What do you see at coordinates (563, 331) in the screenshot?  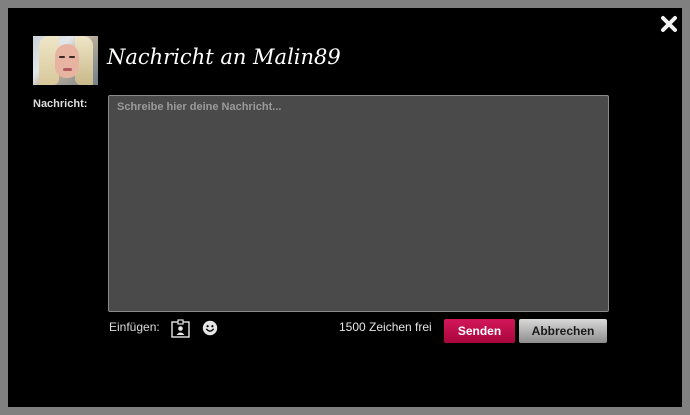 I see `cancel-button: Abbrechen` at bounding box center [563, 331].